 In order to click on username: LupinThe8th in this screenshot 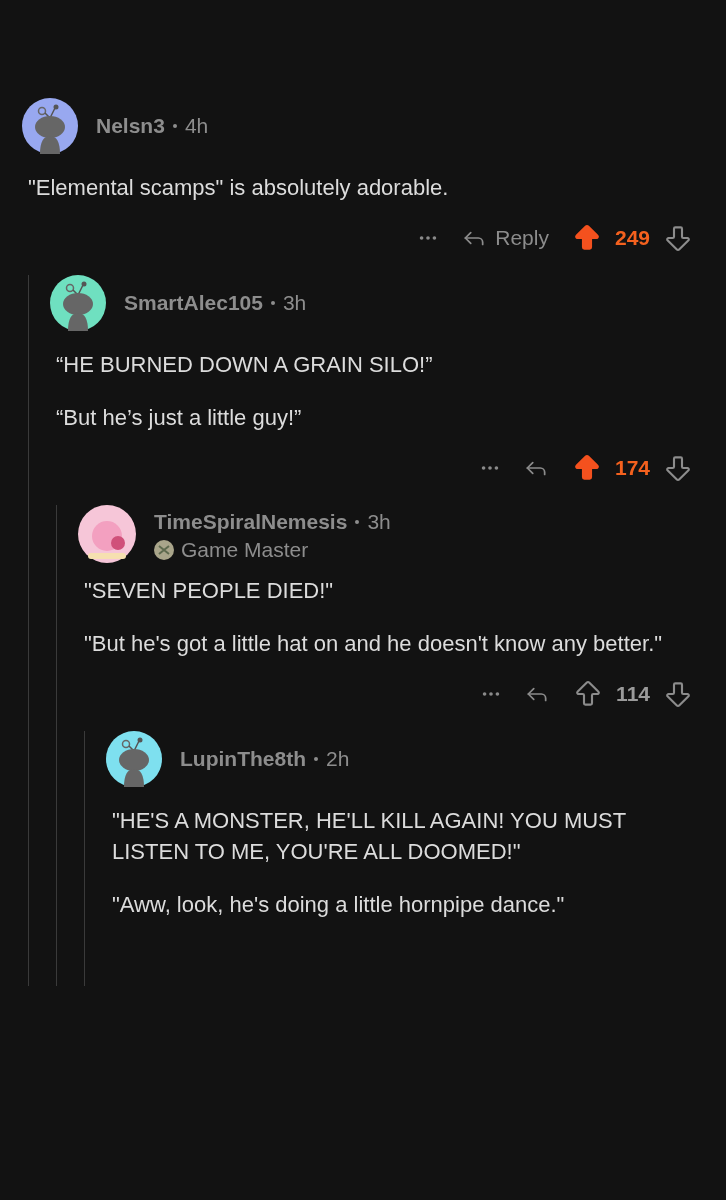, I will do `click(243, 759)`.